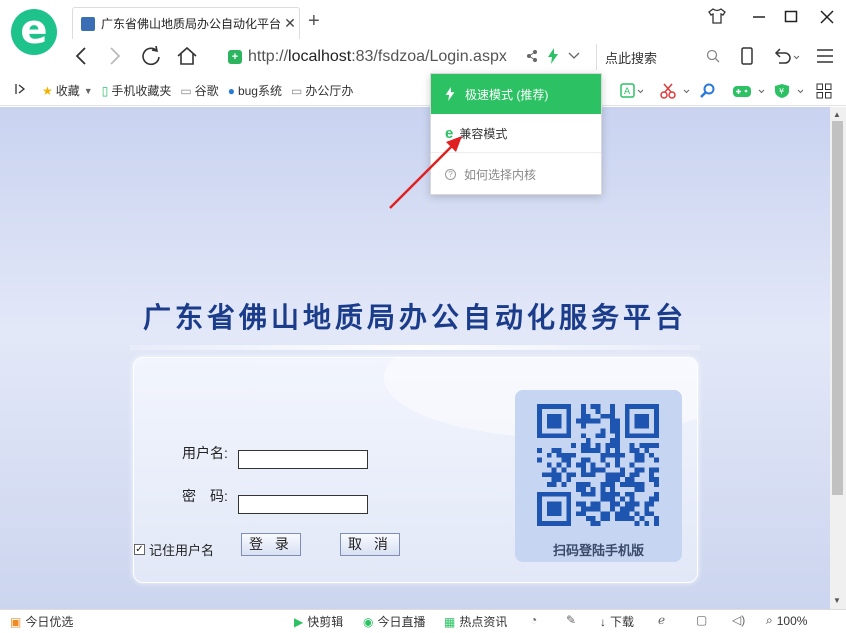 The height and width of the screenshot is (633, 846). Describe the element at coordinates (574, 57) in the screenshot. I see `chevron-down-icon` at that location.